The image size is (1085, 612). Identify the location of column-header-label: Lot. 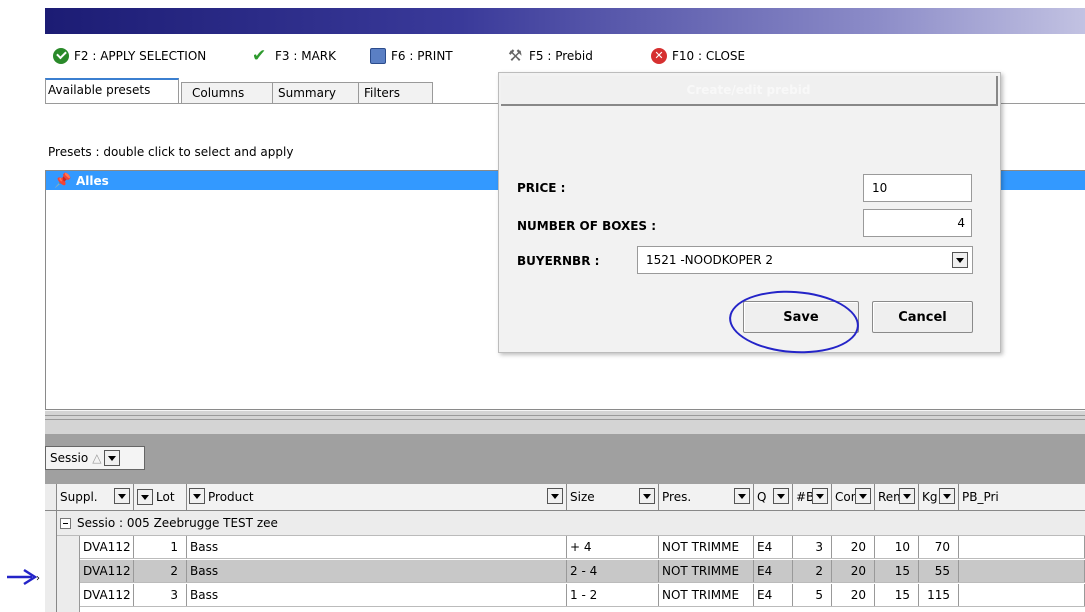
(165, 497).